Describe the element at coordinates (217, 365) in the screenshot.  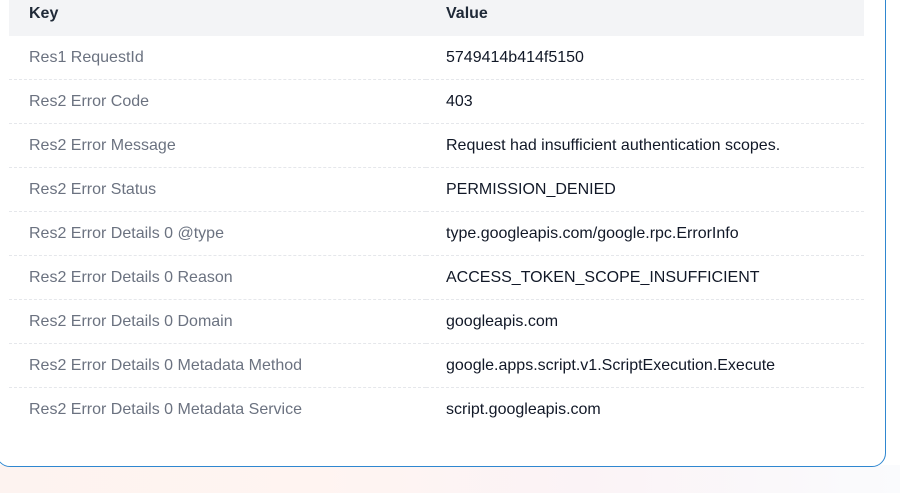
I see `row-key: Res2 Error Details 0 Metadata Method` at that location.